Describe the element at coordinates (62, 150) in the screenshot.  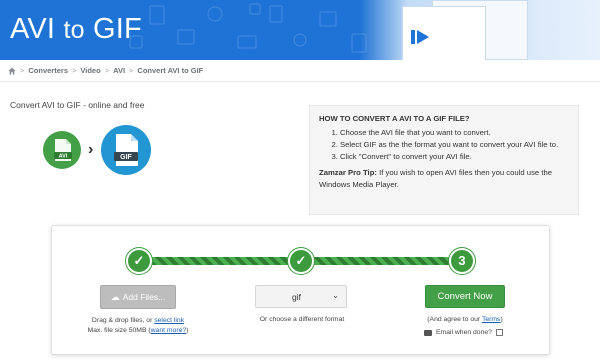
I see `avi-file-icon: AVI` at that location.